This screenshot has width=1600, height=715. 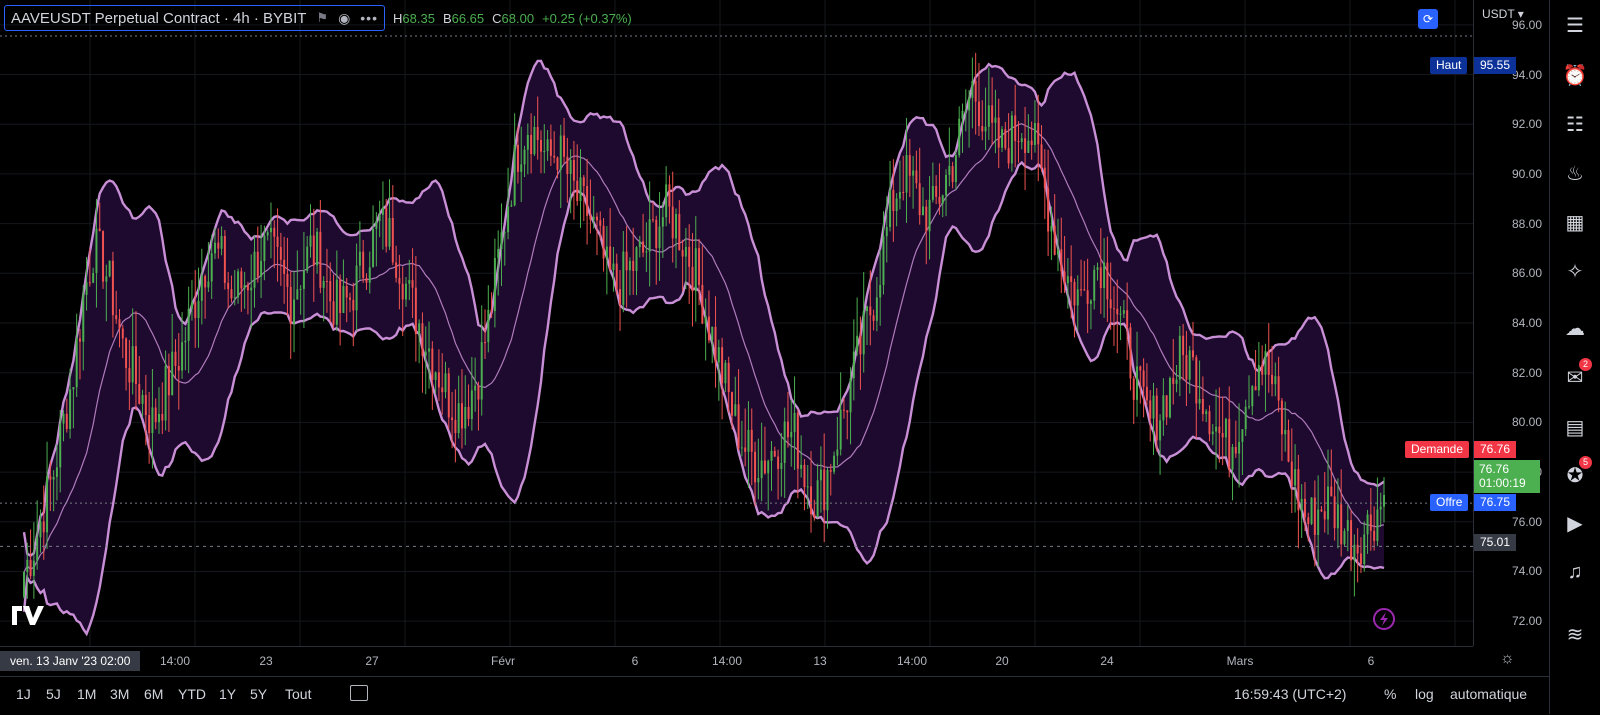 I want to click on price-tick-label: 90.00, so click(x=1526, y=173).